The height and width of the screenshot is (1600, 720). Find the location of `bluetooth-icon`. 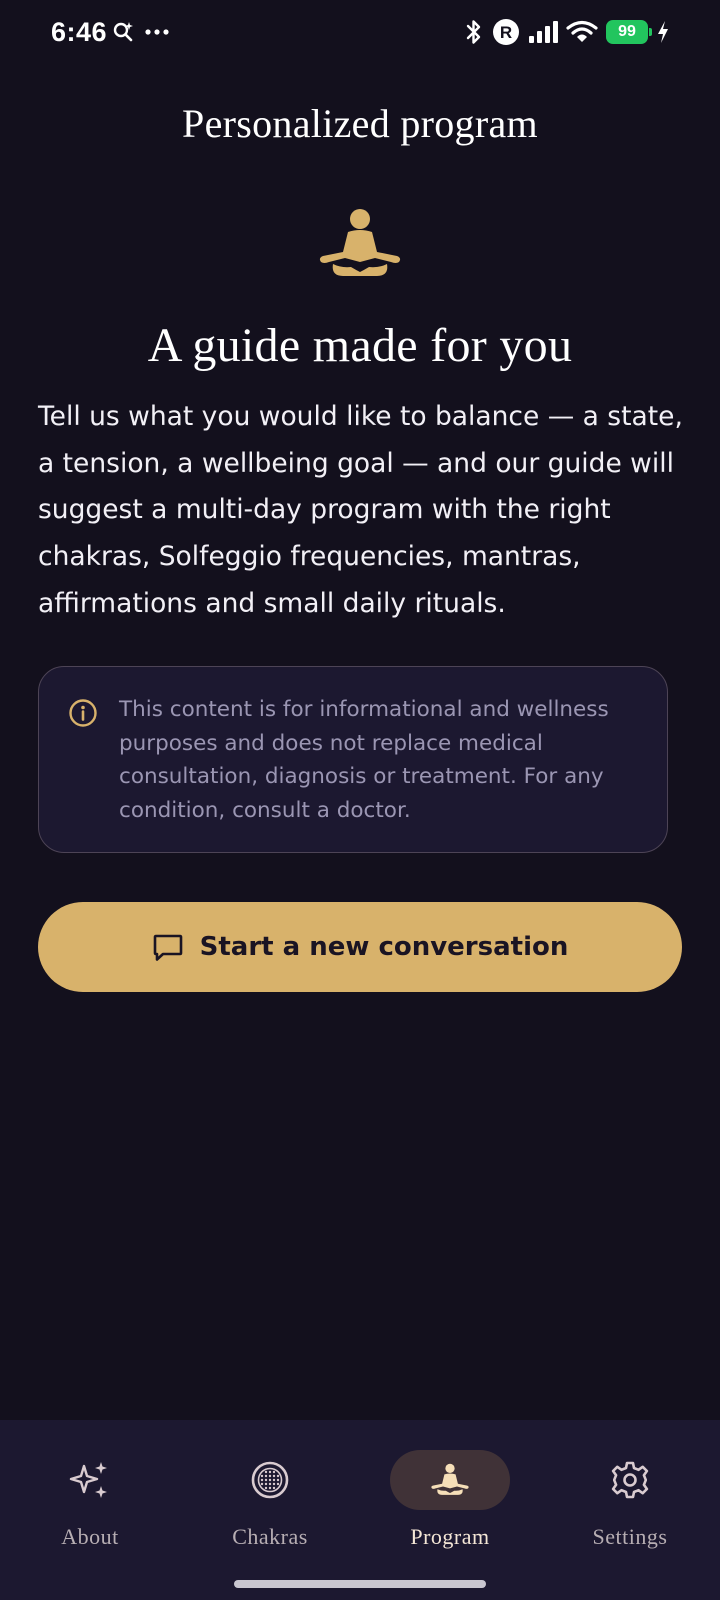

bluetooth-icon is located at coordinates (473, 32).